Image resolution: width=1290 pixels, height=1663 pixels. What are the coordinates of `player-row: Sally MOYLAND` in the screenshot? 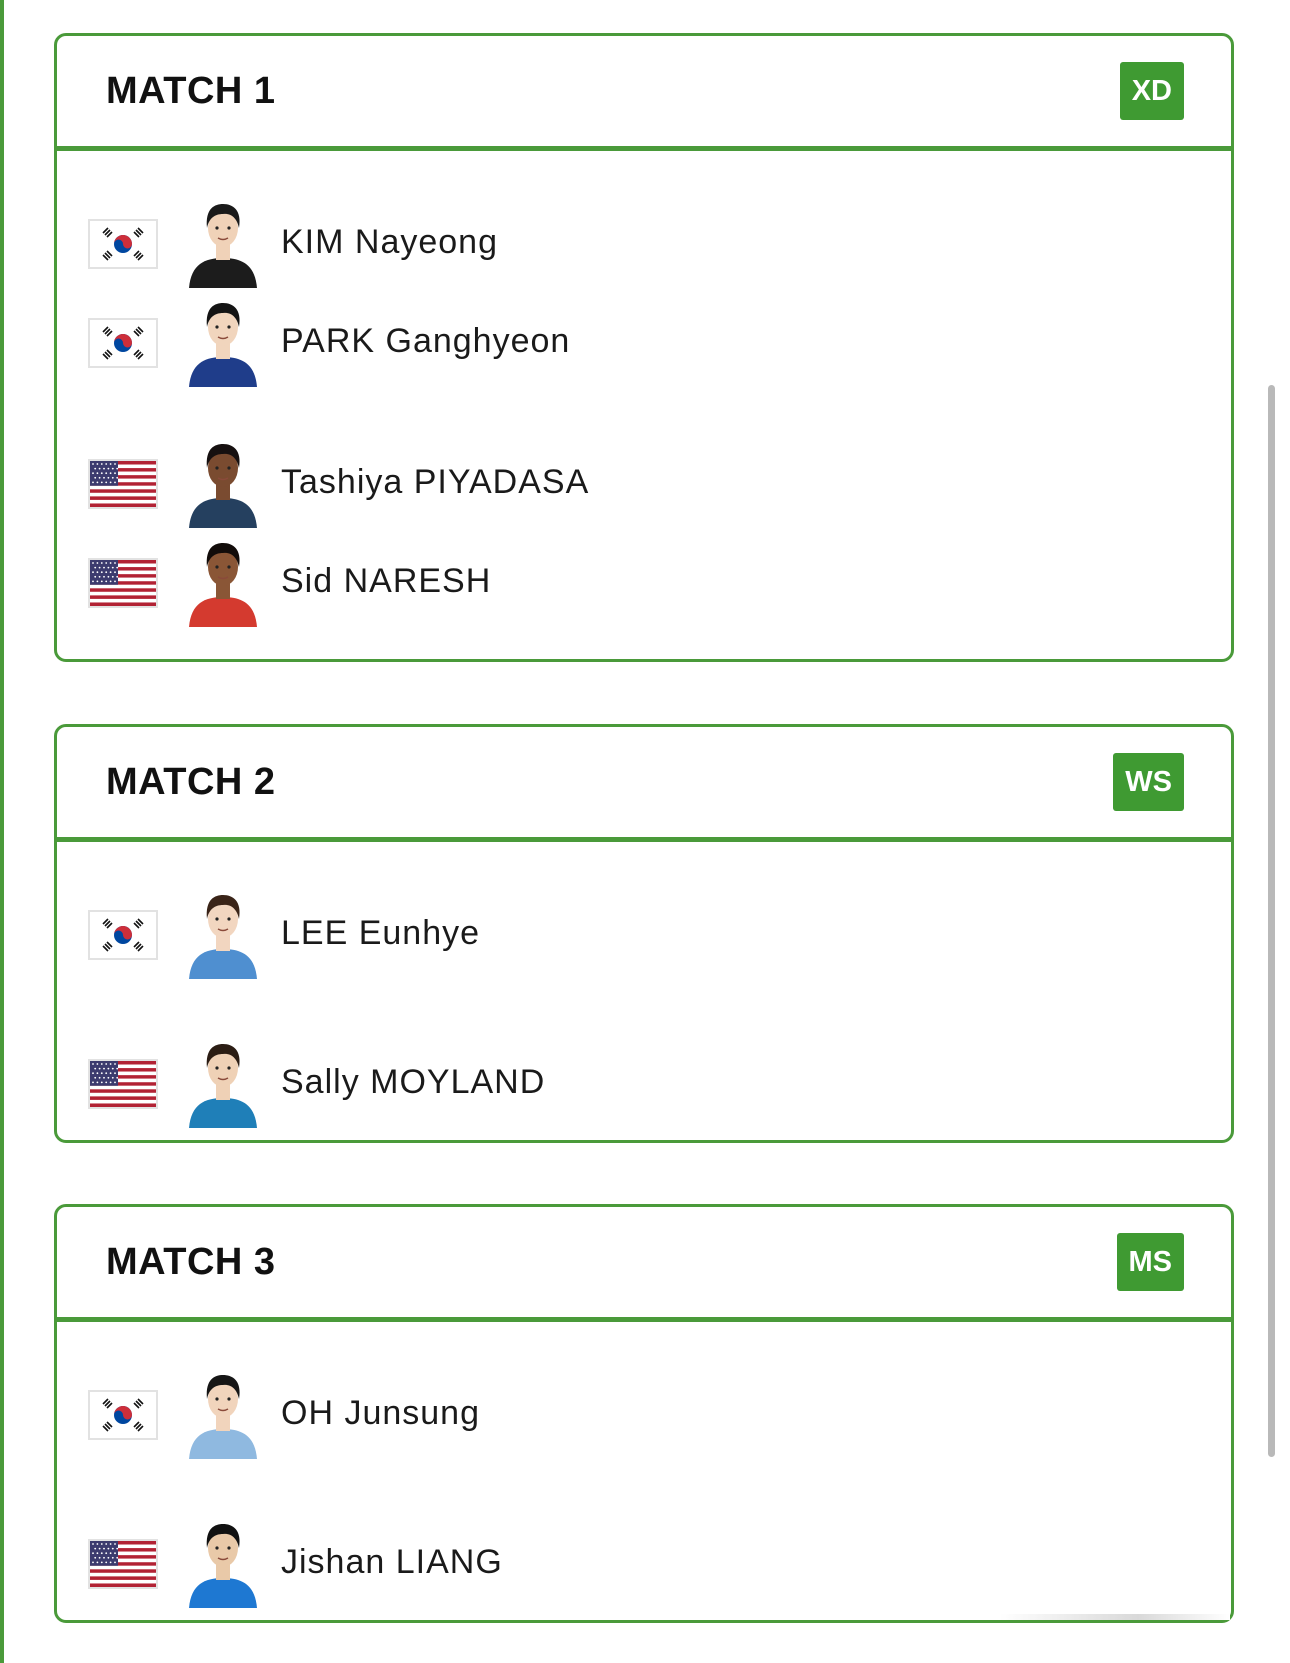 It's located at (644, 1083).